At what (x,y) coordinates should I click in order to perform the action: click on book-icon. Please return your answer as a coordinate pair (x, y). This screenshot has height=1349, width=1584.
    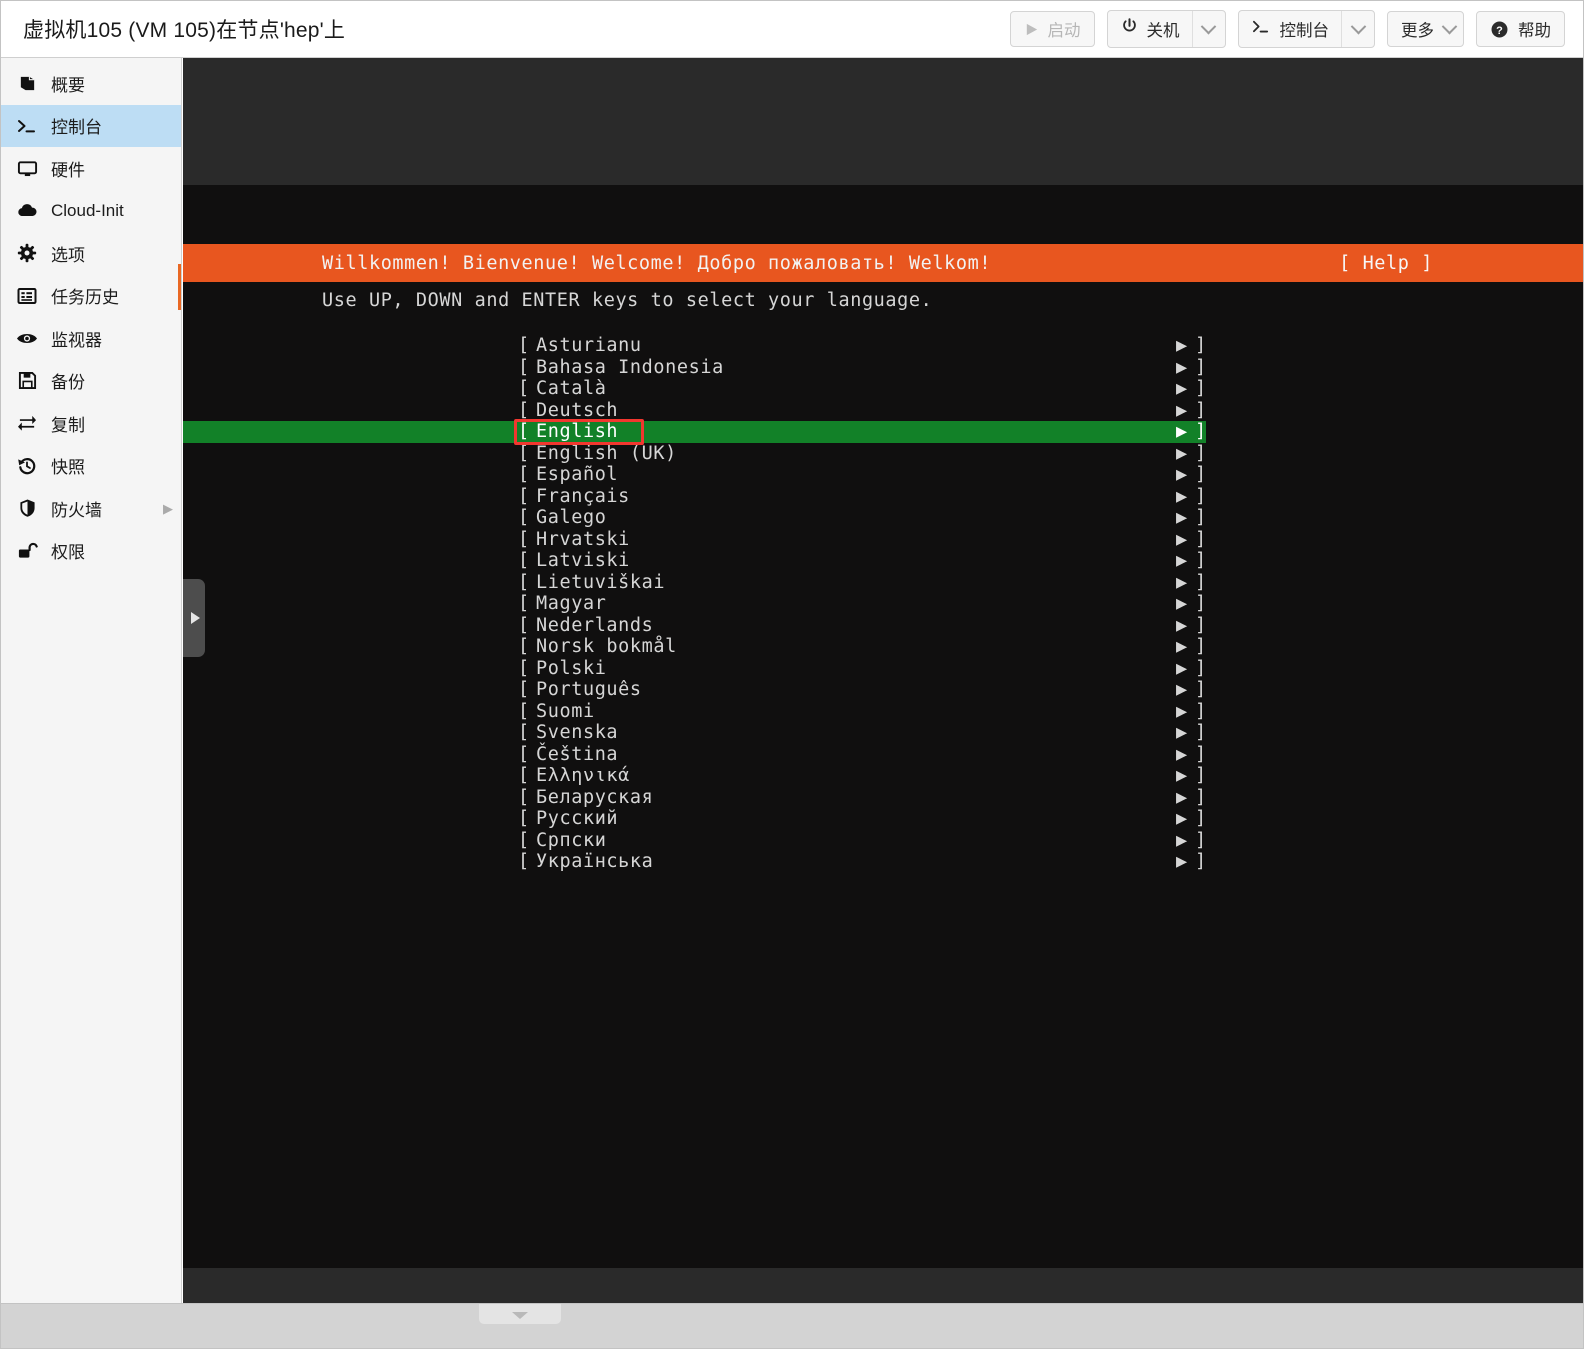
    Looking at the image, I should click on (27, 83).